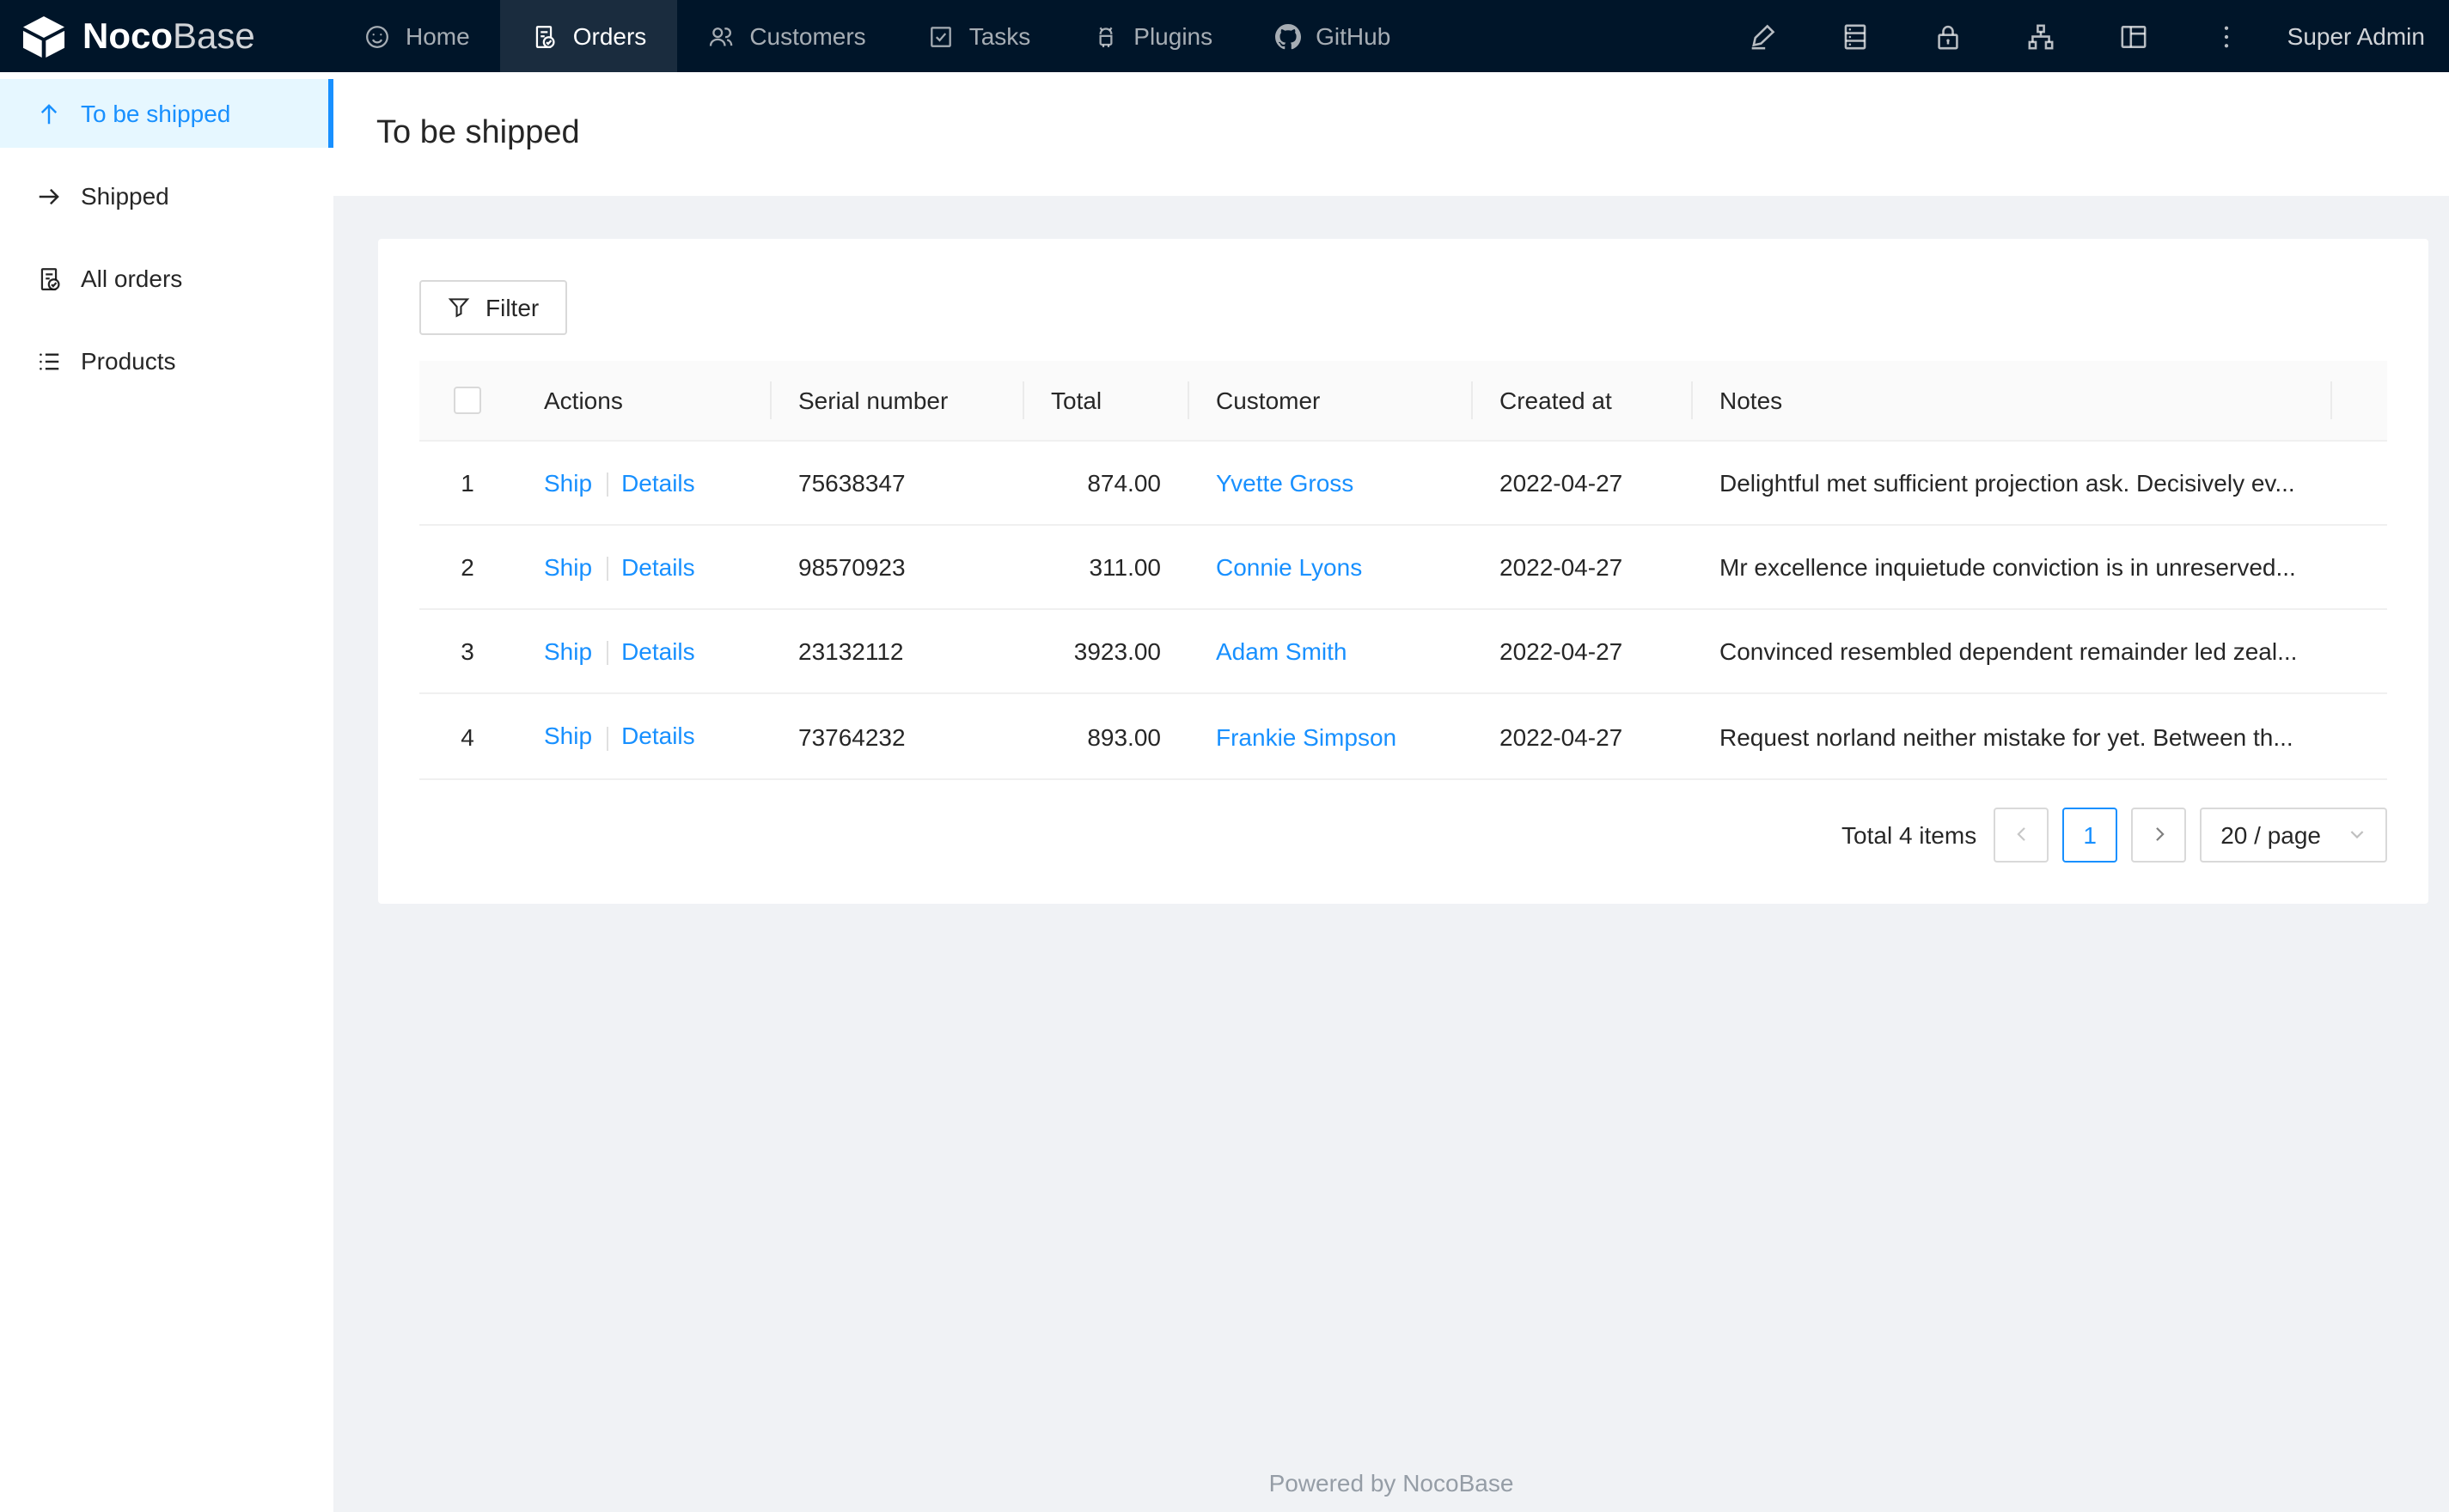 Image resolution: width=2449 pixels, height=1512 pixels. I want to click on select-all-header, so click(467, 400).